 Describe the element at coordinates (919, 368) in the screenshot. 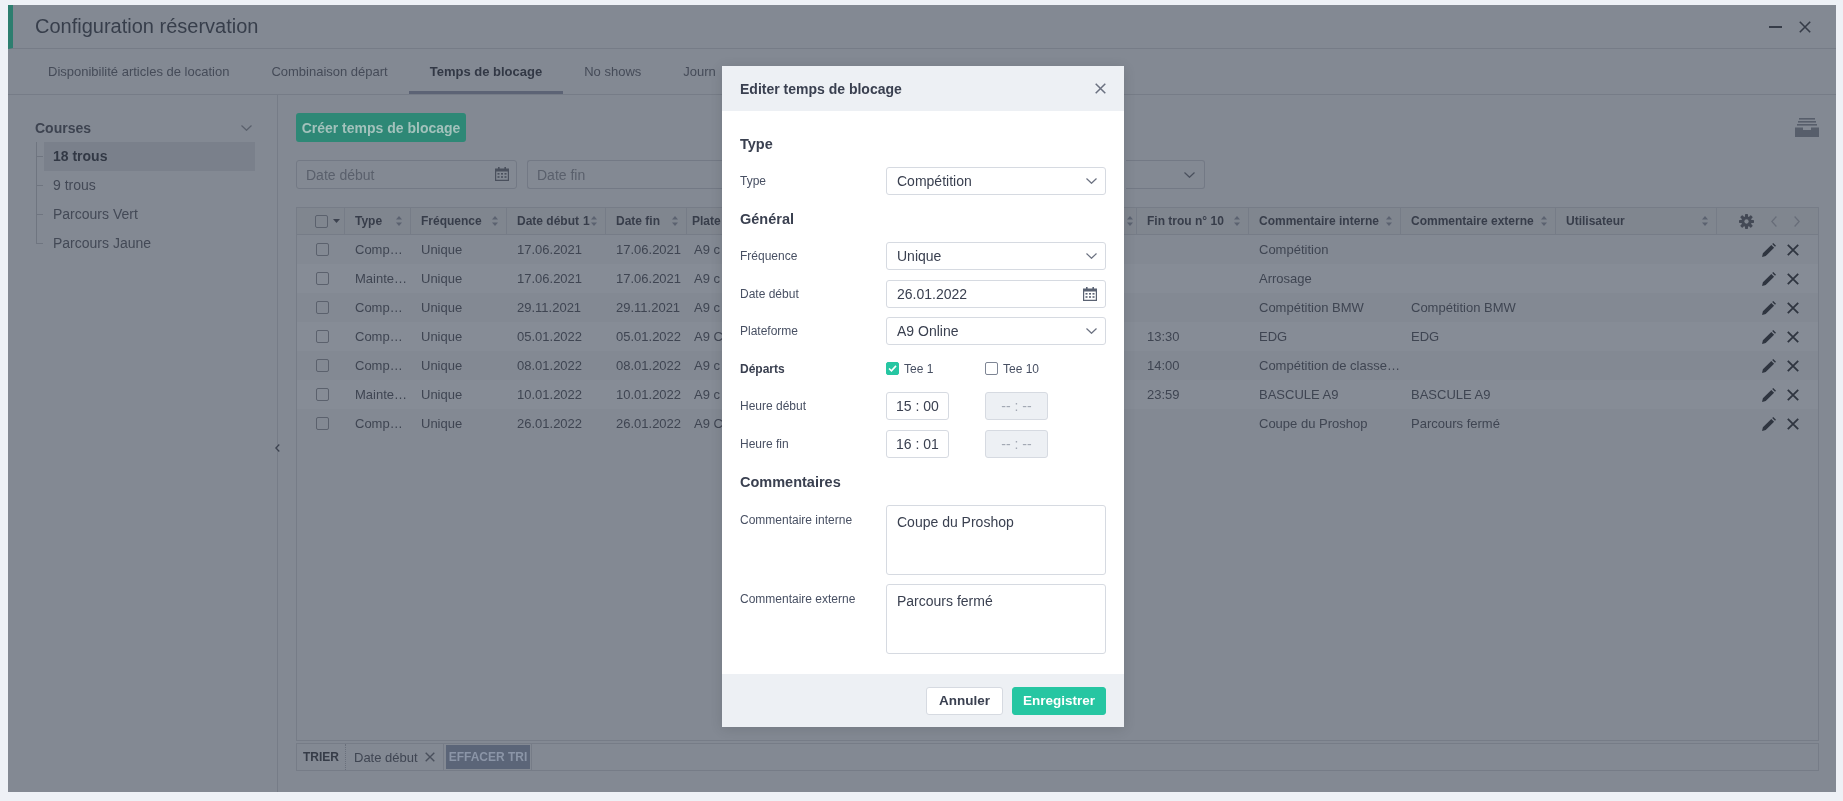

I see `checkbox-label: Tee 1` at that location.